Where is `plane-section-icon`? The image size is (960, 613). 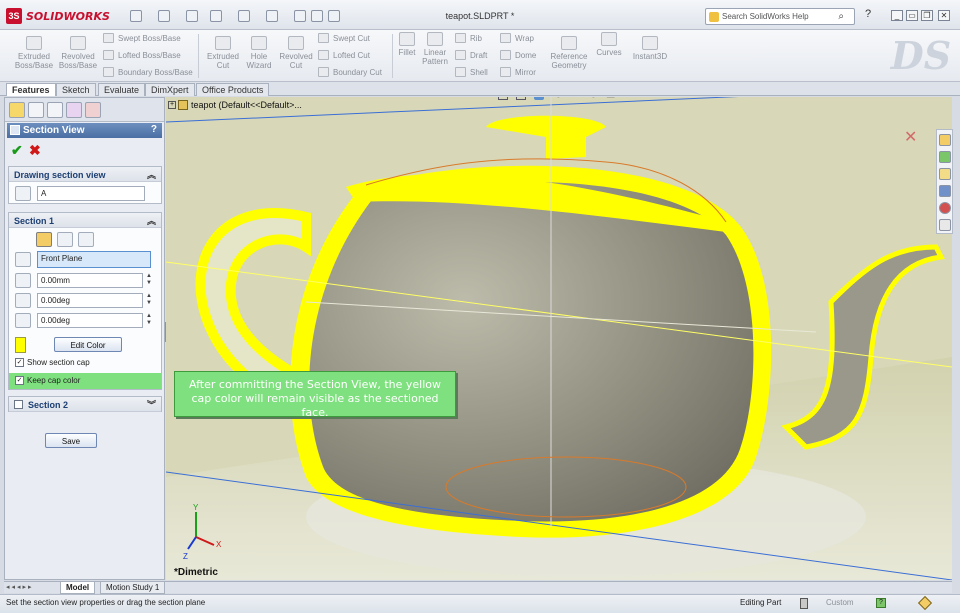 plane-section-icon is located at coordinates (44, 239).